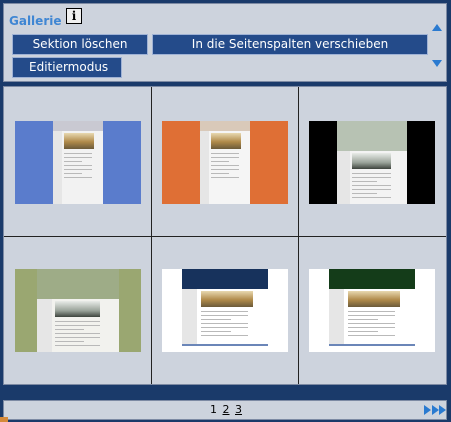 The width and height of the screenshot is (451, 422). I want to click on page-link-2: 2, so click(226, 409).